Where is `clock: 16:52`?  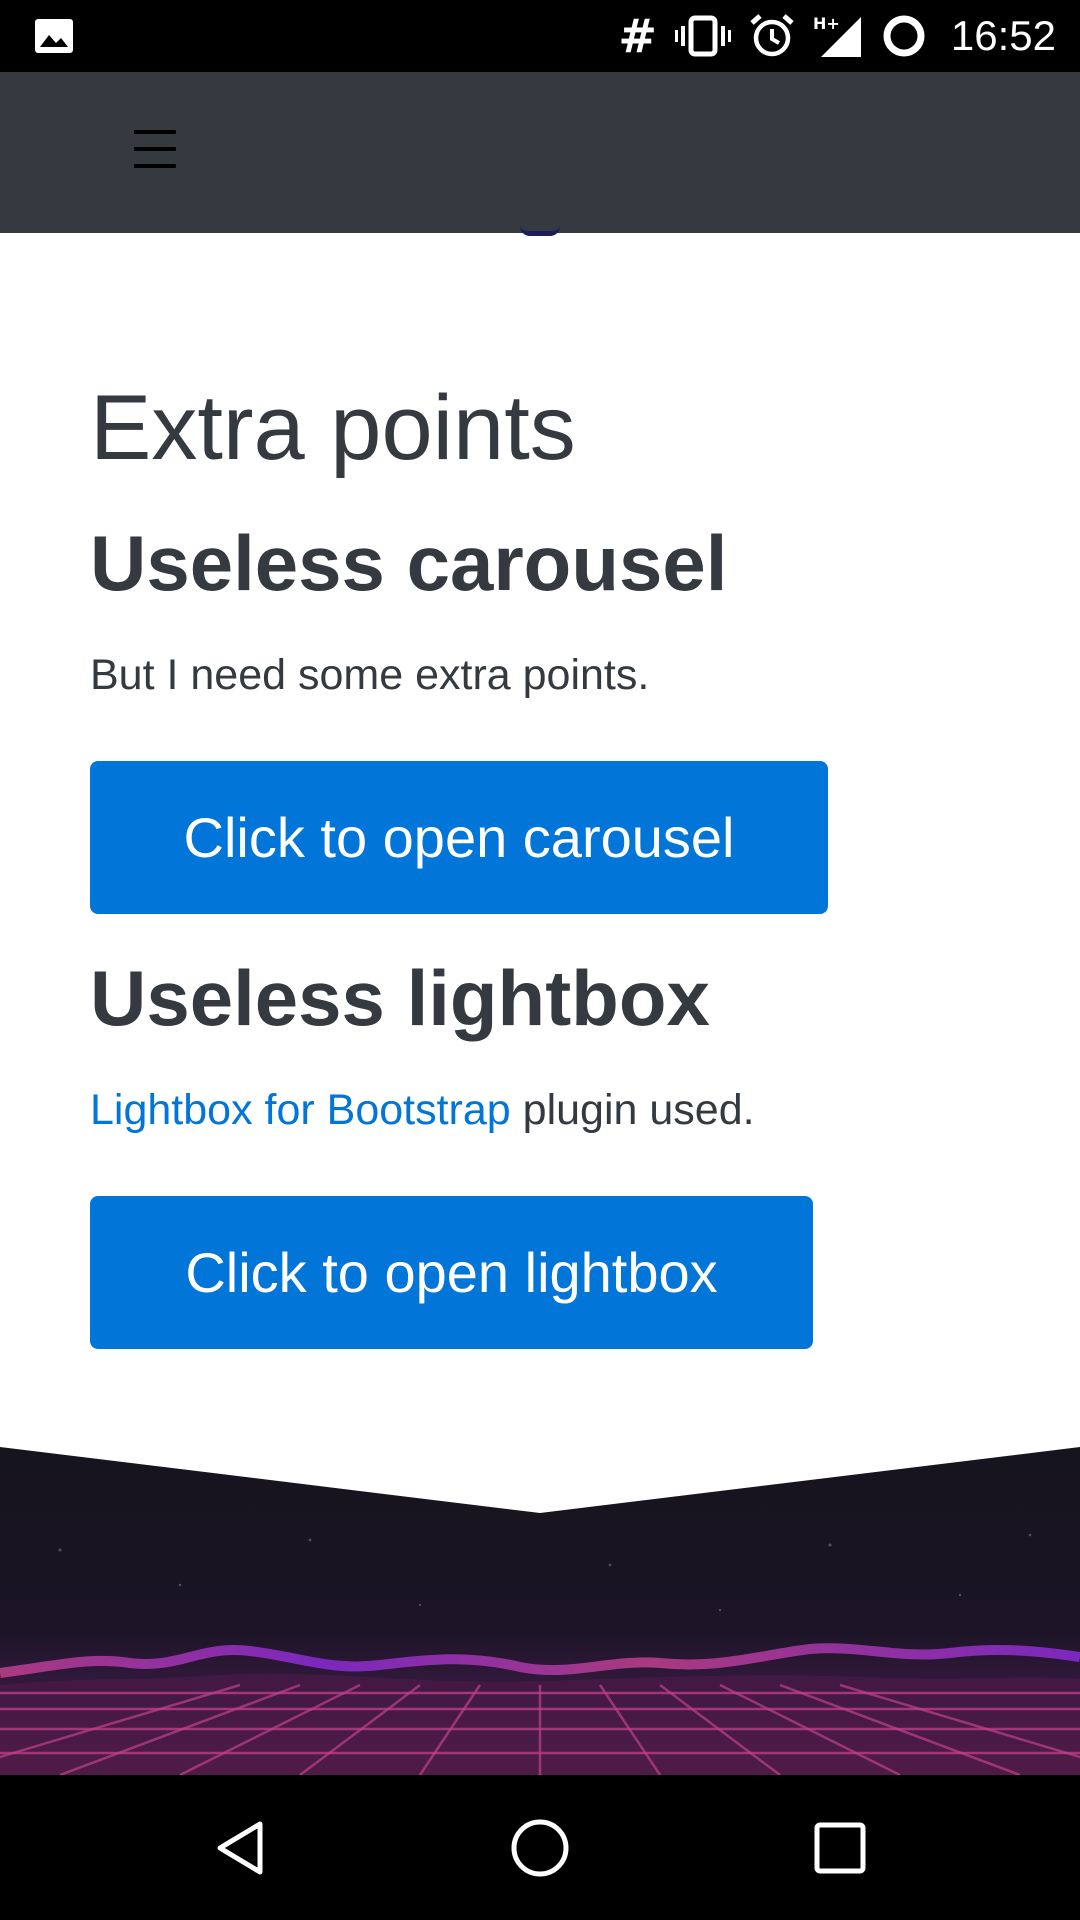 clock: 16:52 is located at coordinates (1003, 35).